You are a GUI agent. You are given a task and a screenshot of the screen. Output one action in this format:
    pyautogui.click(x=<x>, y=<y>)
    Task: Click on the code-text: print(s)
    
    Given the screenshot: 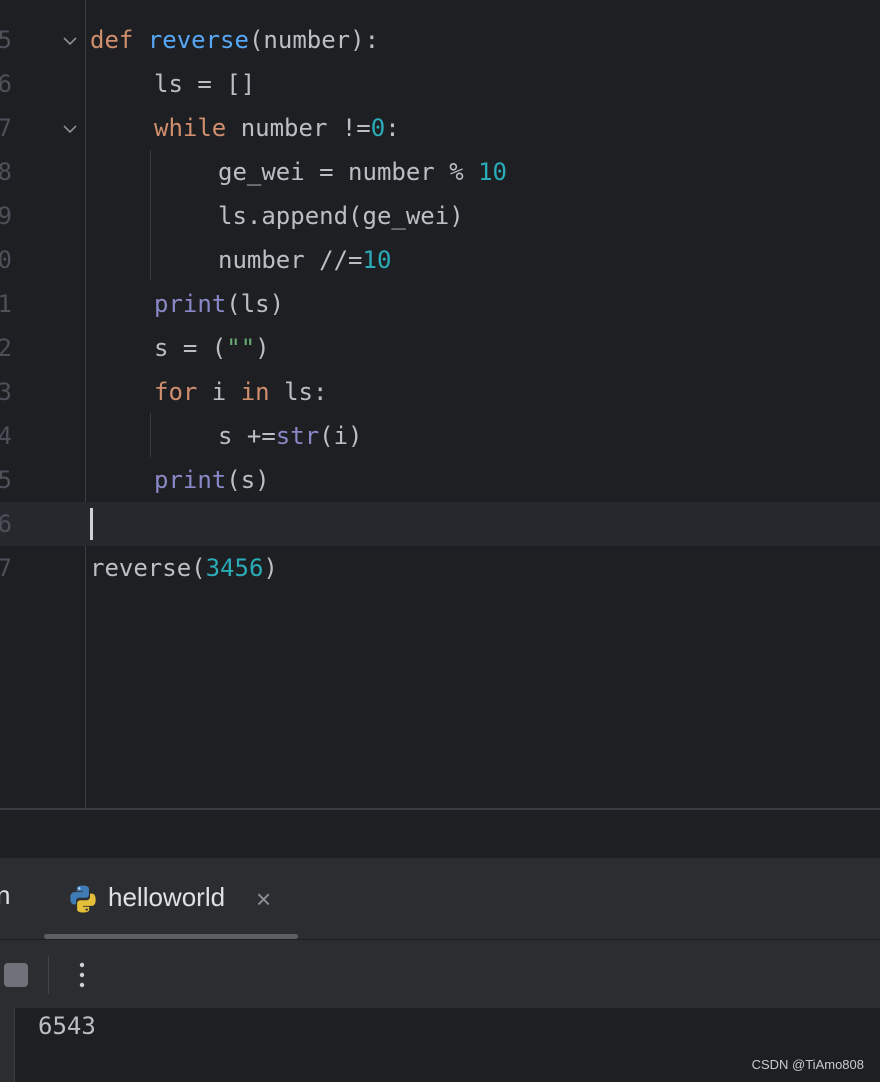 What is the action you would take?
    pyautogui.click(x=212, y=480)
    